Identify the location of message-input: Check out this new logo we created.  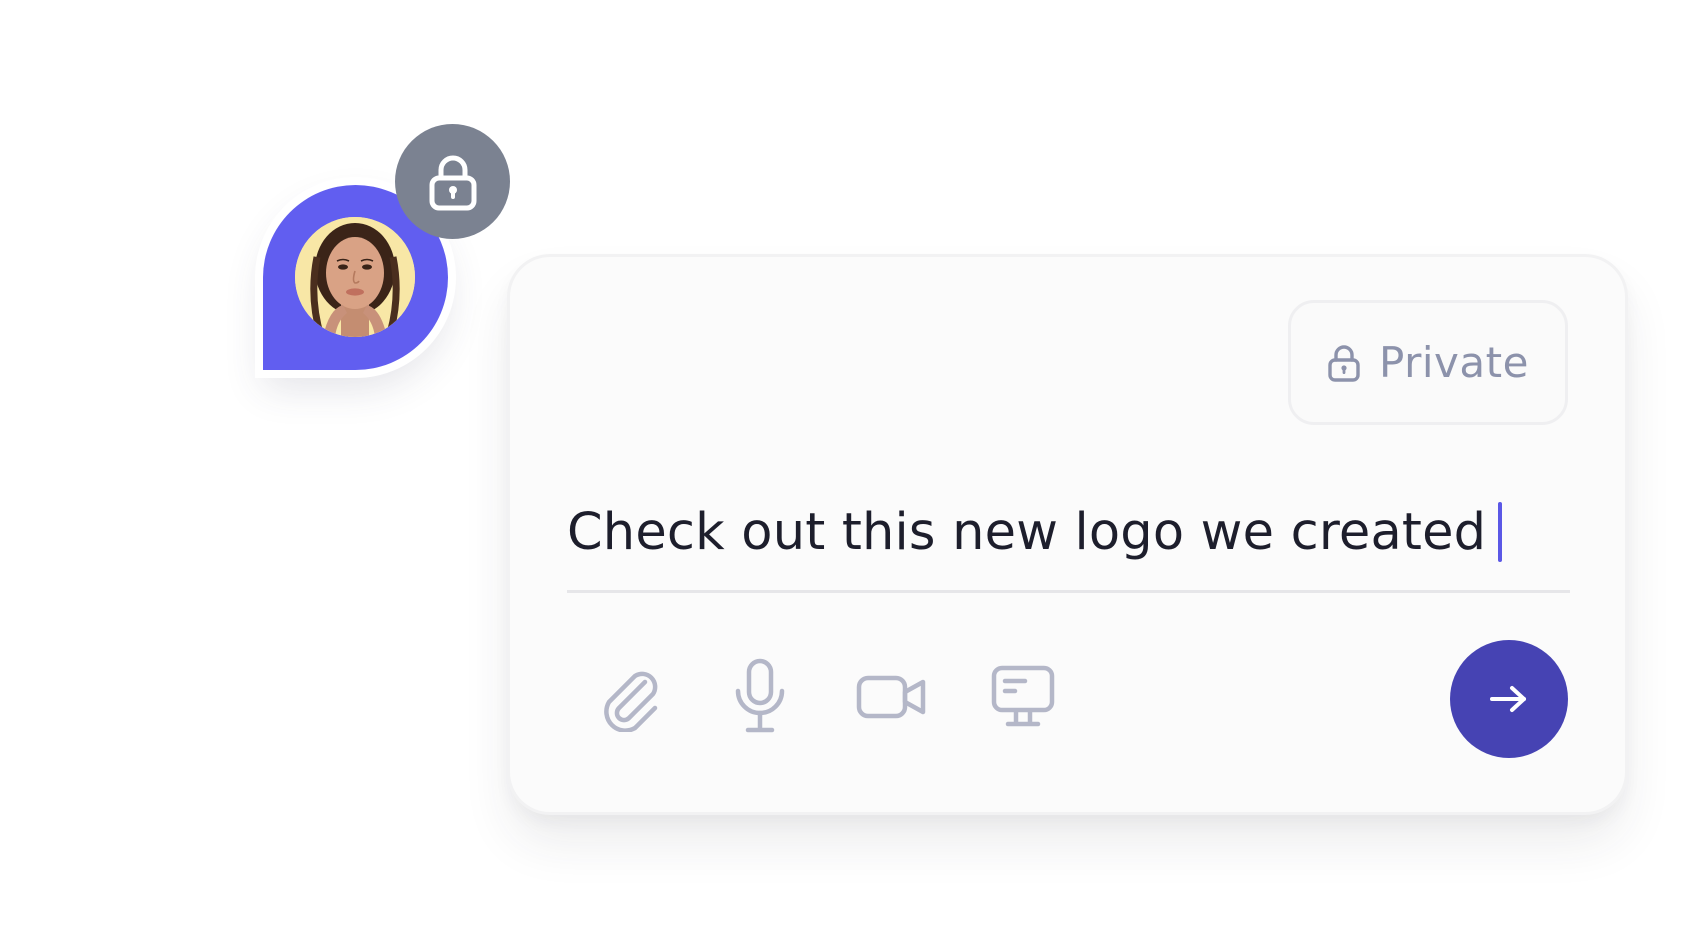
(1068, 532).